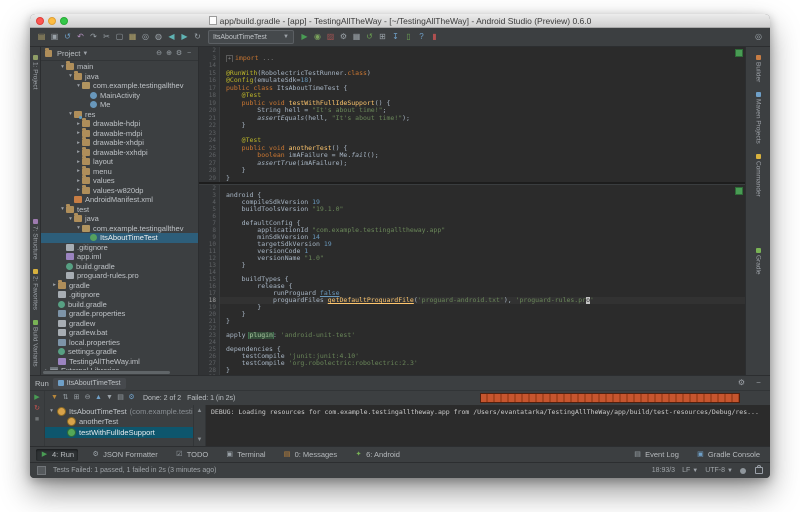 The image size is (800, 512). What do you see at coordinates (119, 209) in the screenshot?
I see `tree-item-test: ▾ test` at bounding box center [119, 209].